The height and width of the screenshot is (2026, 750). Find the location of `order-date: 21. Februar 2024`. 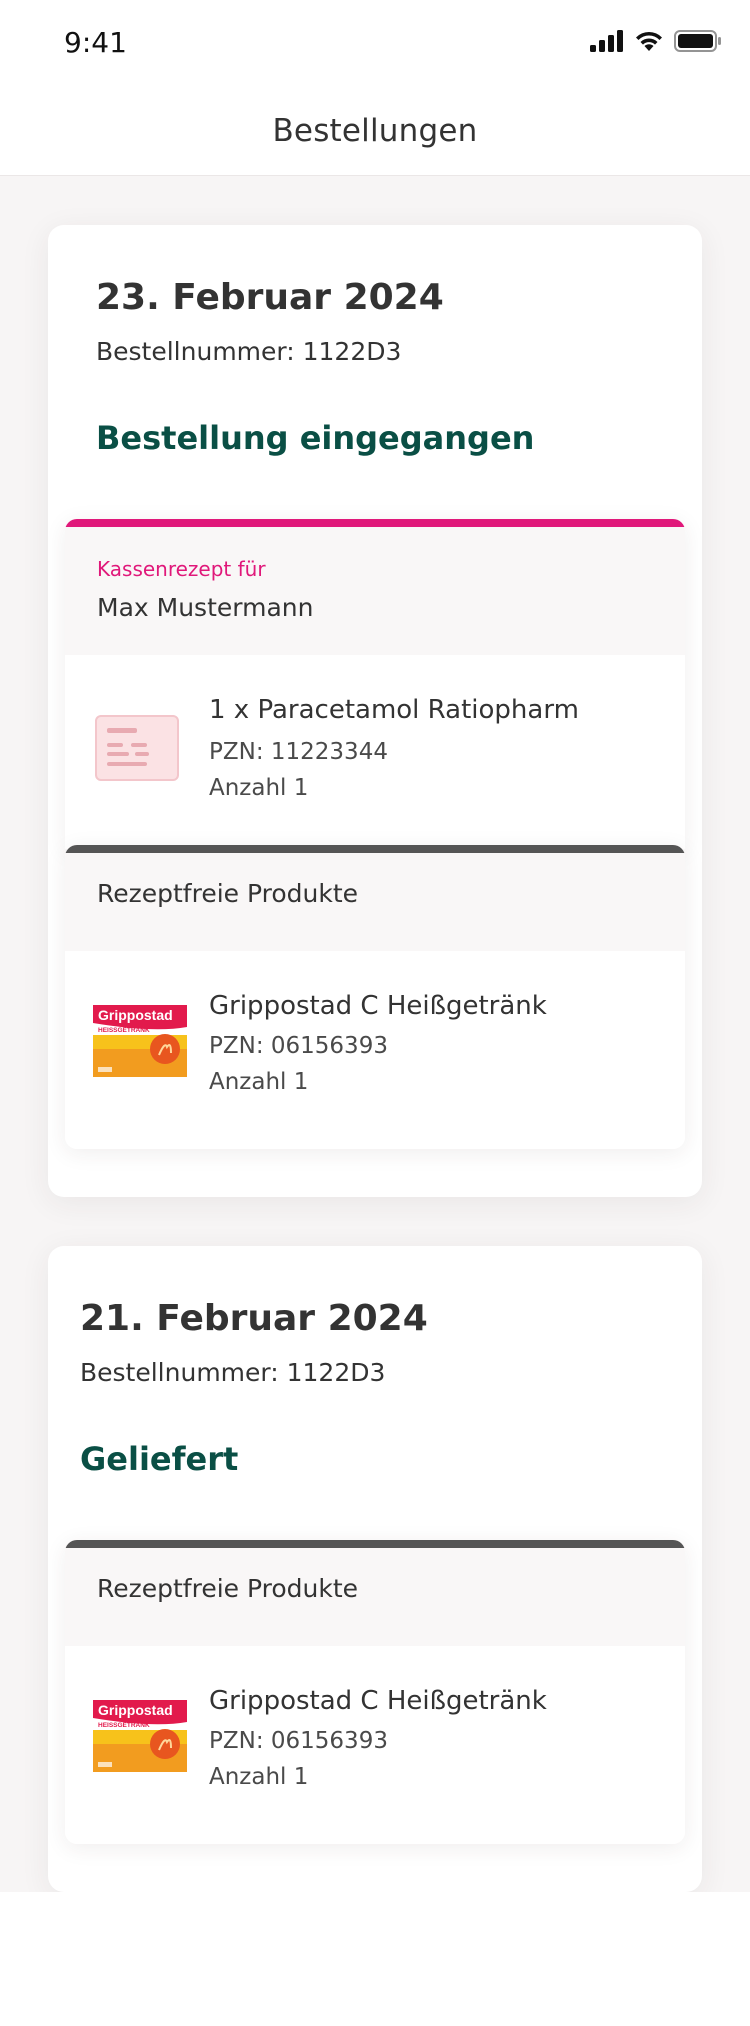

order-date: 21. Februar 2024 is located at coordinates (254, 1318).